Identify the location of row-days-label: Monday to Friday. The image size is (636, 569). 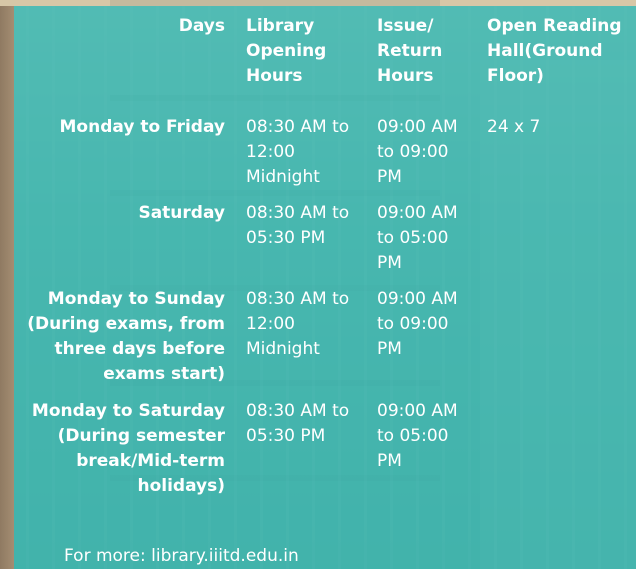
(142, 127).